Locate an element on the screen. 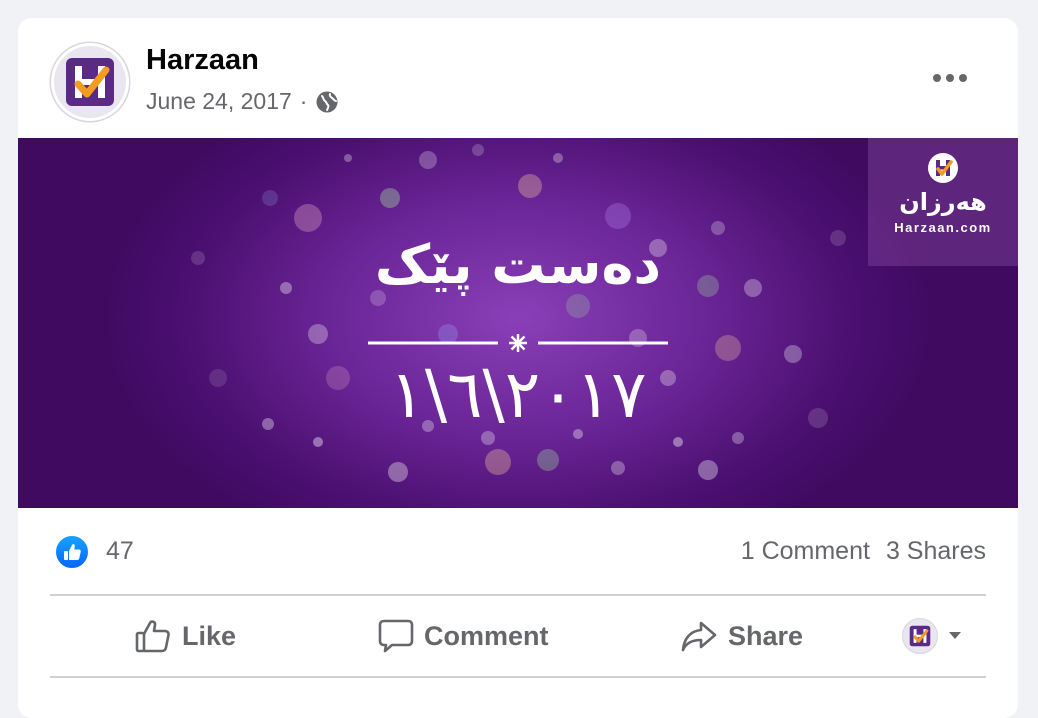 The height and width of the screenshot is (718, 1038). comment-button: Comment is located at coordinates (463, 636).